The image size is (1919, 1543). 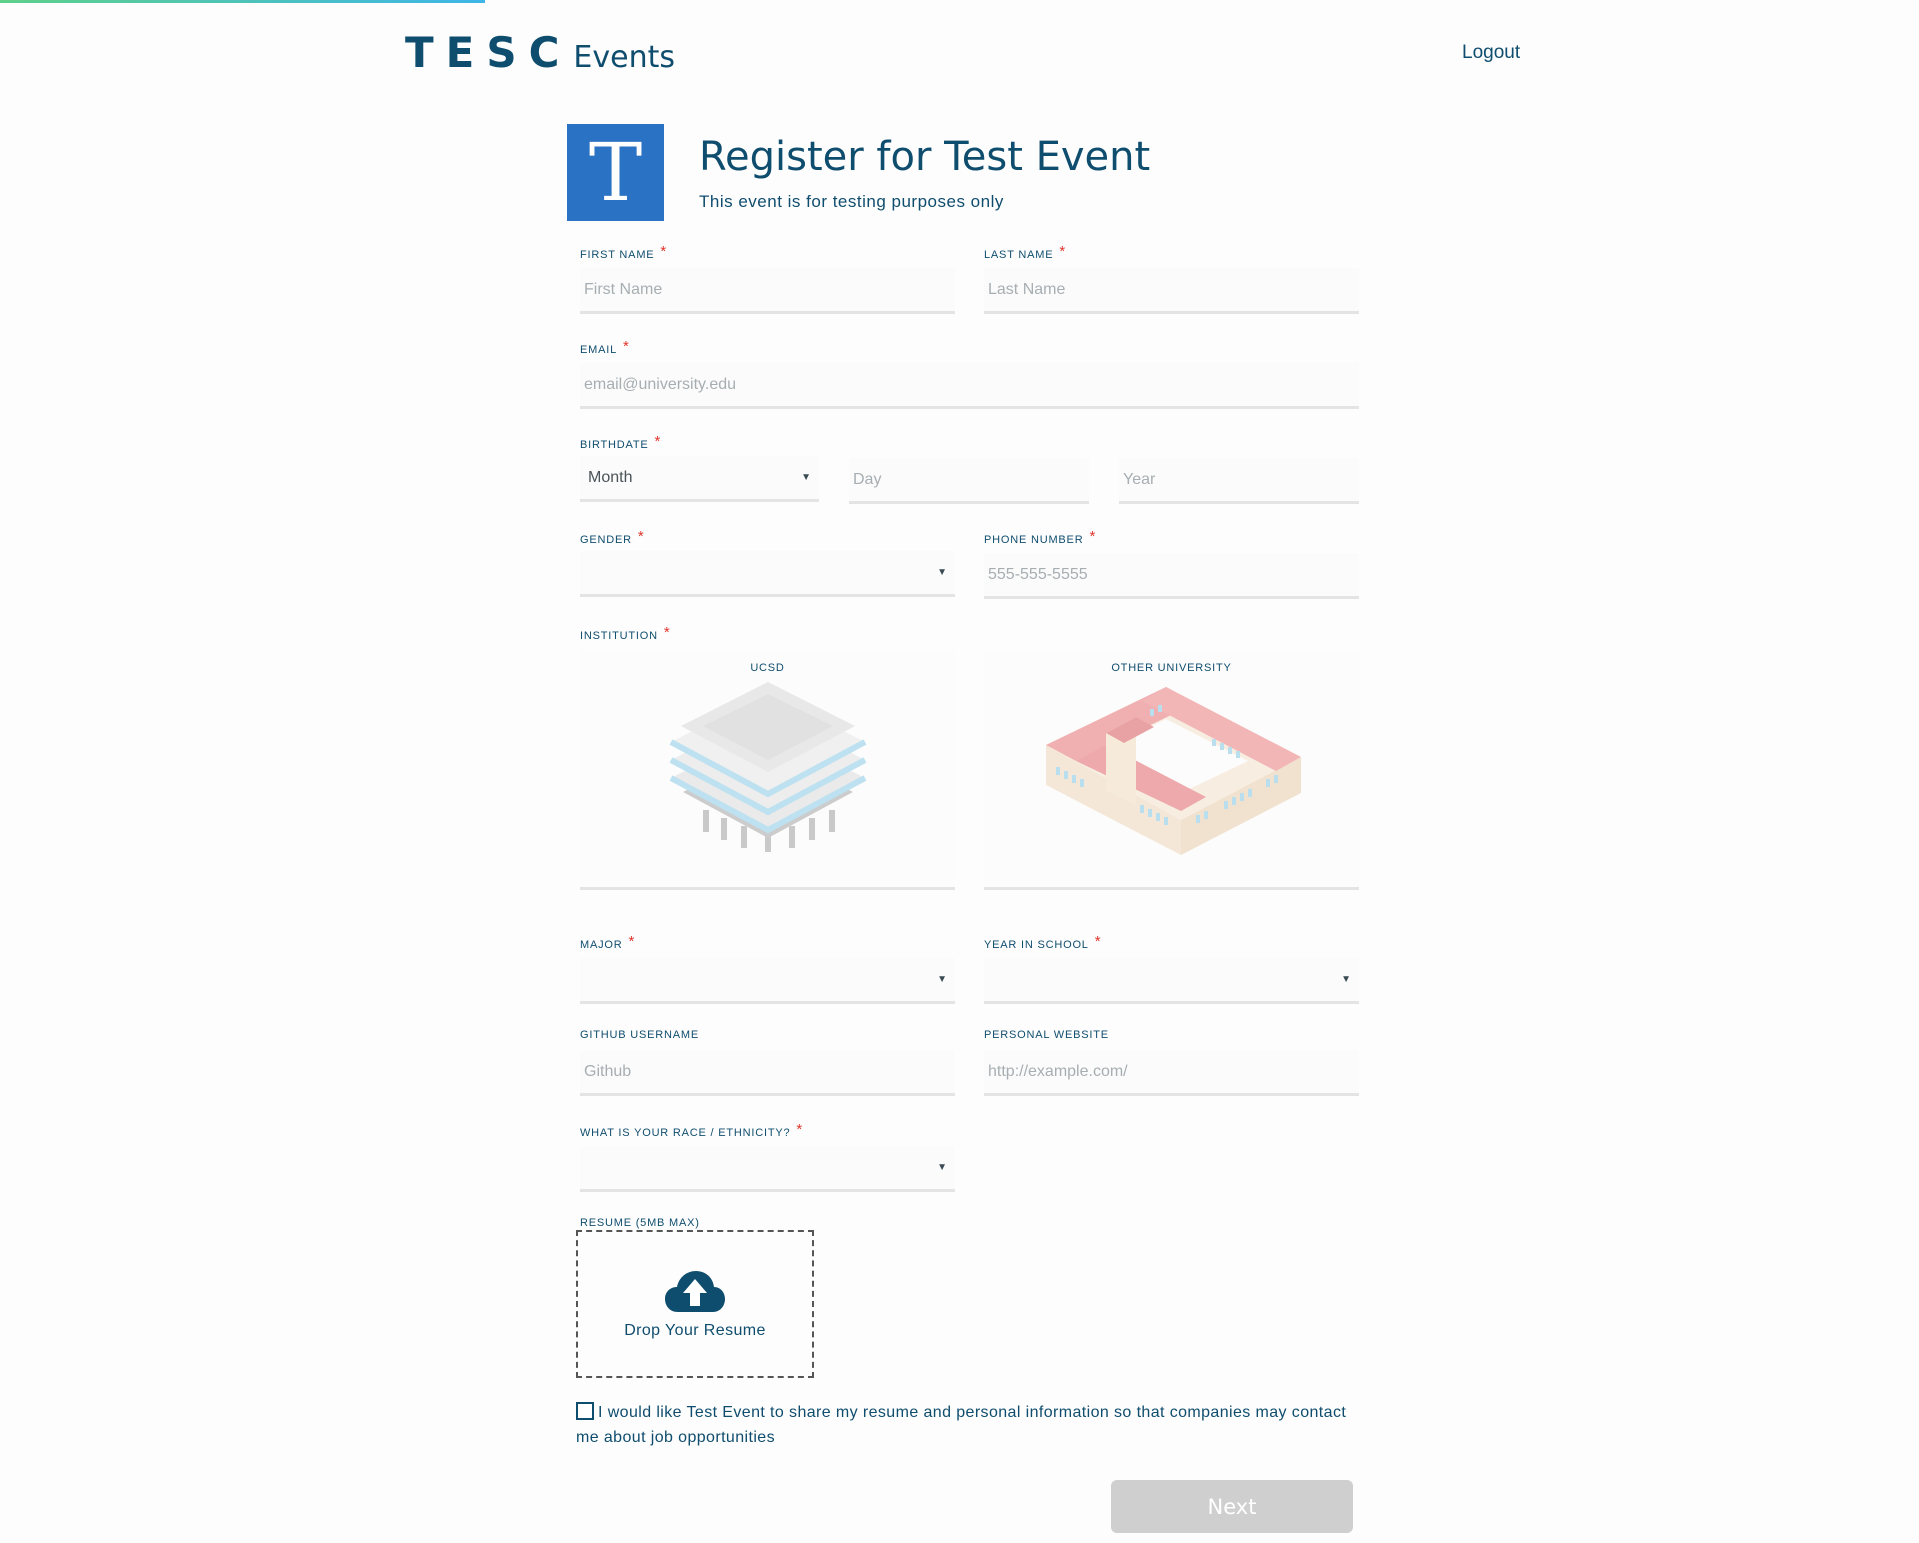 I want to click on github-input, so click(x=767, y=1071).